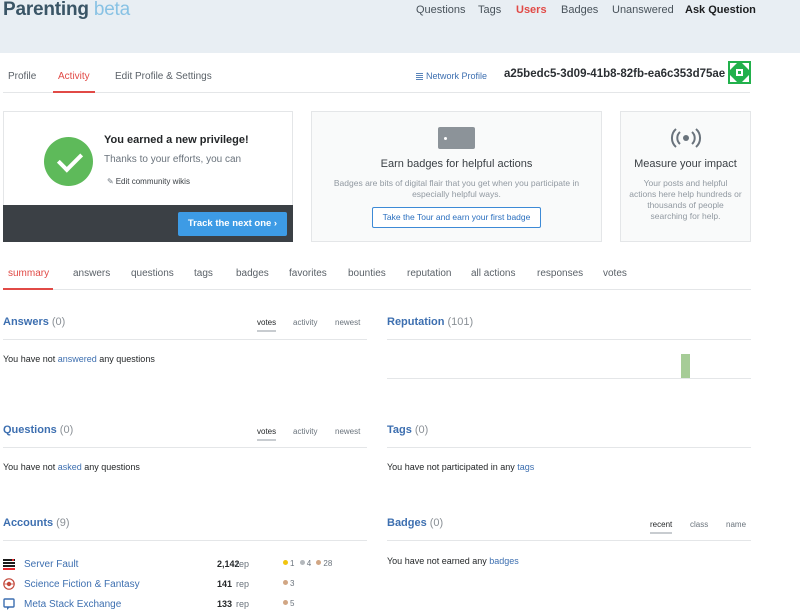 The height and width of the screenshot is (613, 800). I want to click on badges-title: Badges (0), so click(415, 523).